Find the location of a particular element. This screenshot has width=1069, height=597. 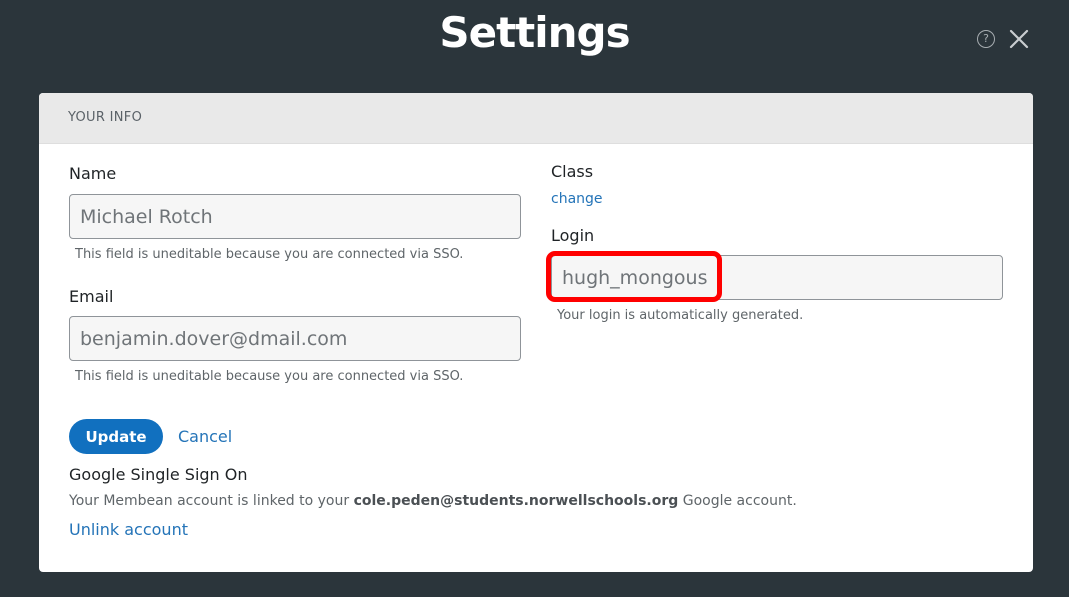

email-label: Email is located at coordinates (91, 296).